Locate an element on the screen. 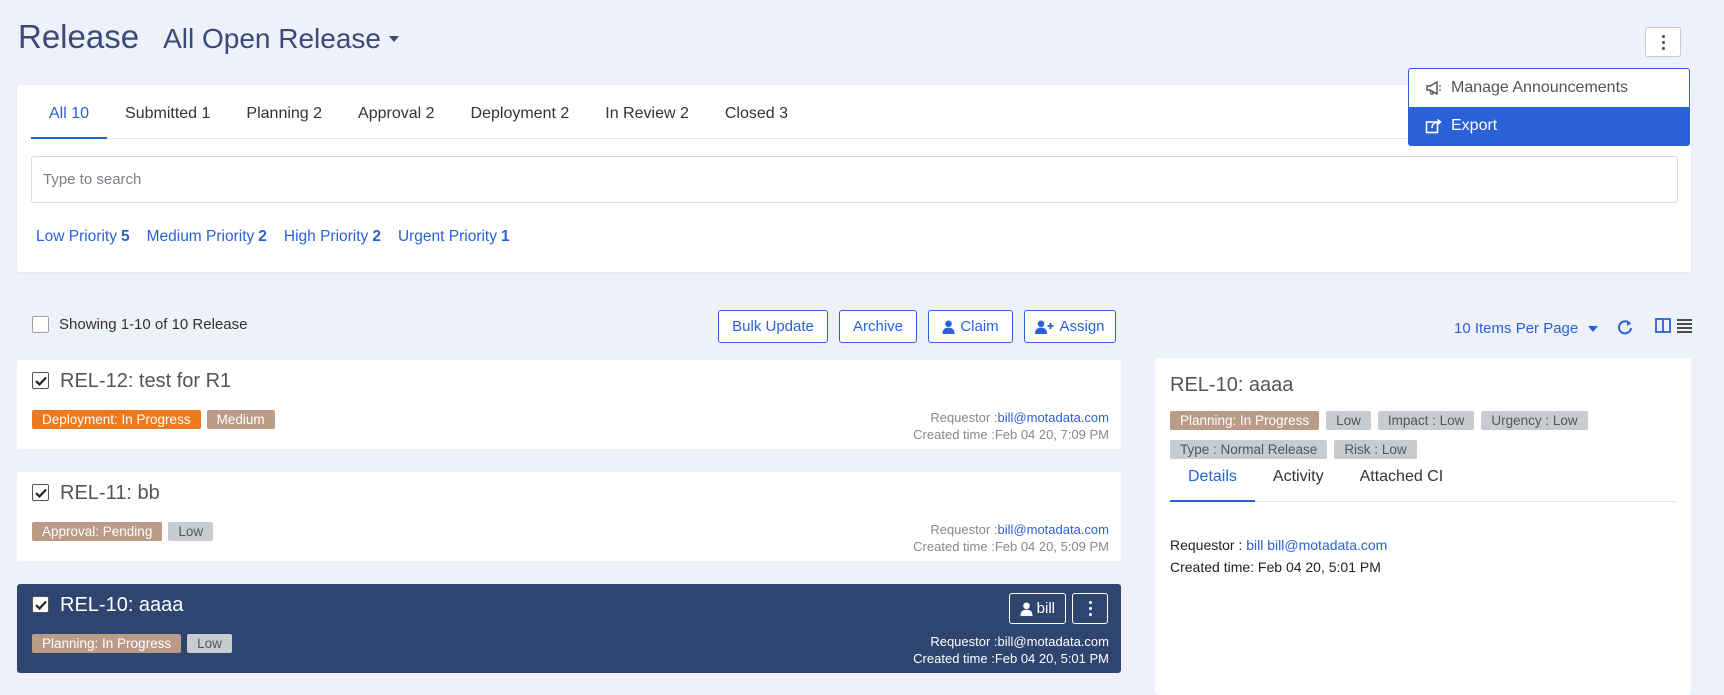 The width and height of the screenshot is (1724, 695). created-time: Created time: Feb 04 20, 5:01 PM is located at coordinates (1275, 567).